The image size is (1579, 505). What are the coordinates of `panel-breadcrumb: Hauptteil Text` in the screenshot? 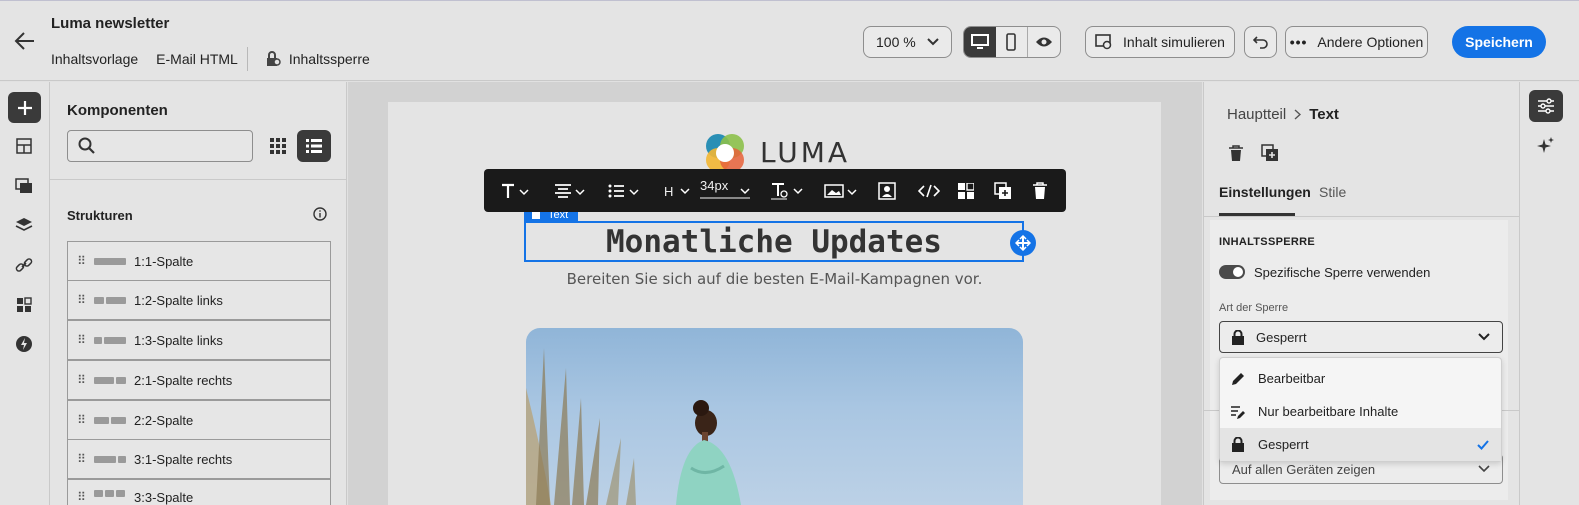 It's located at (1283, 114).